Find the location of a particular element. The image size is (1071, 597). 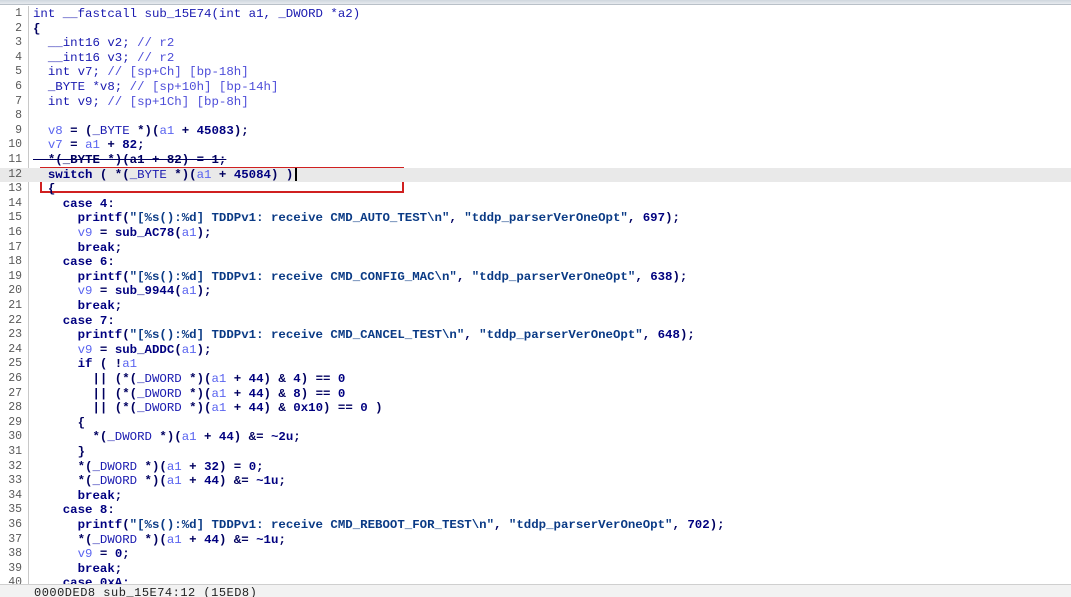

code-line: 18 case 6: is located at coordinates (535, 262).